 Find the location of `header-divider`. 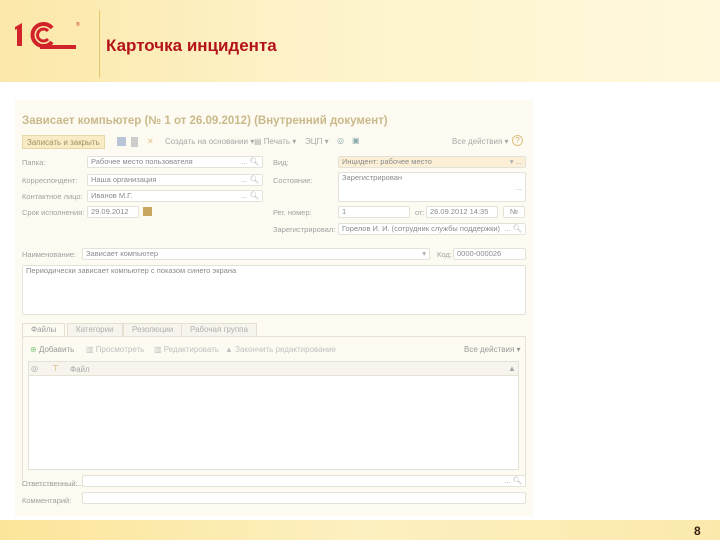

header-divider is located at coordinates (99, 44).